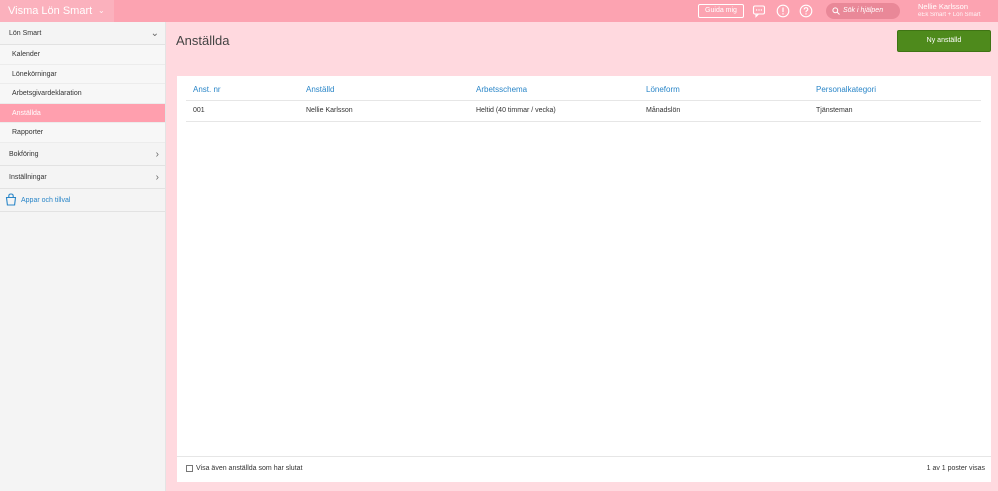 The width and height of the screenshot is (998, 491). I want to click on show-ended-toggle: Visa även anställda som har slutat, so click(244, 468).